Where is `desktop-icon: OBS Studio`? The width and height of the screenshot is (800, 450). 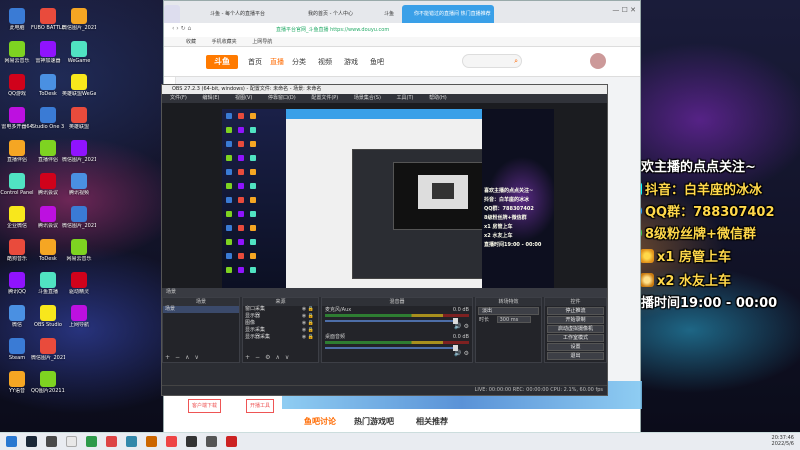
desktop-icon: OBS Studio is located at coordinates (48, 316).